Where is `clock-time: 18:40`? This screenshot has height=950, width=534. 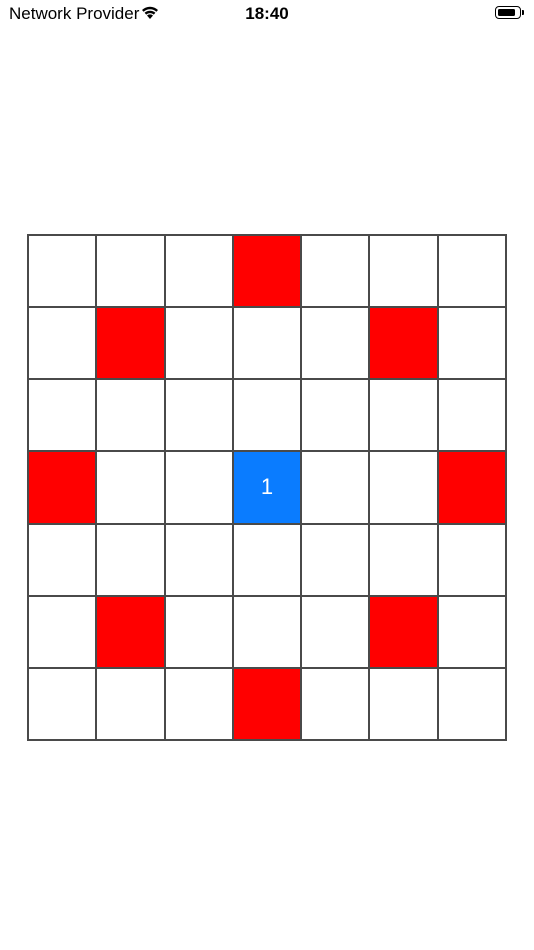 clock-time: 18:40 is located at coordinates (267, 13).